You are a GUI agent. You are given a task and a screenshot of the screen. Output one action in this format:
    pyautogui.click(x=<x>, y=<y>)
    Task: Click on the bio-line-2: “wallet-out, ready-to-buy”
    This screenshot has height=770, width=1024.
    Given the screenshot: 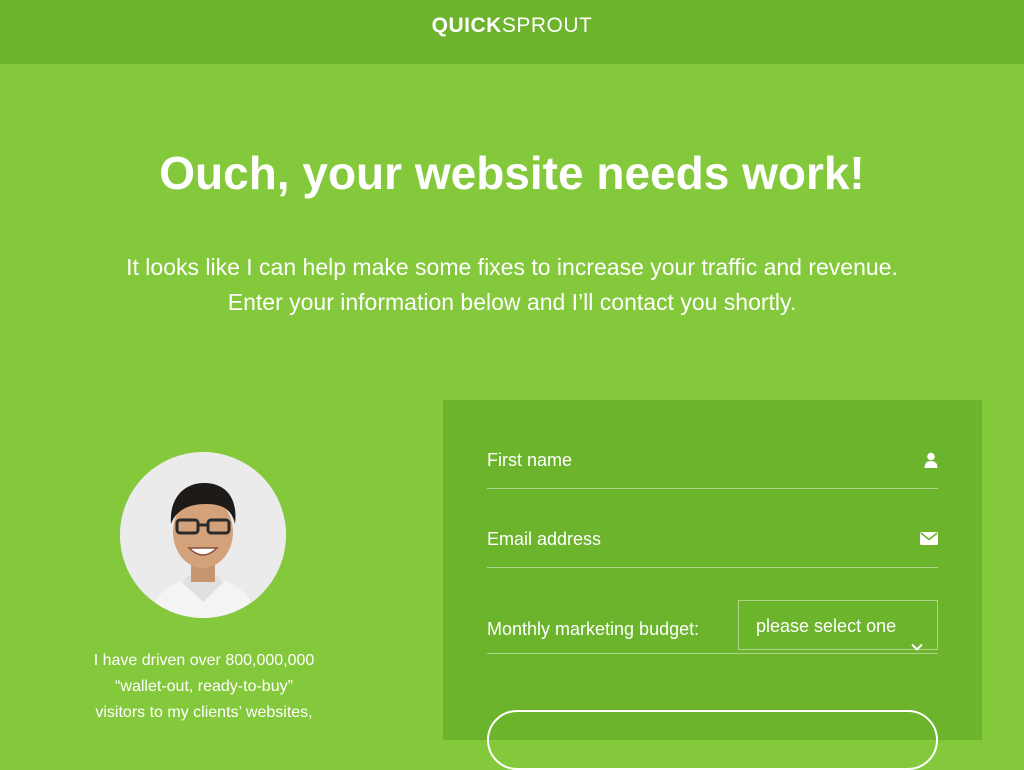 What is the action you would take?
    pyautogui.click(x=204, y=686)
    